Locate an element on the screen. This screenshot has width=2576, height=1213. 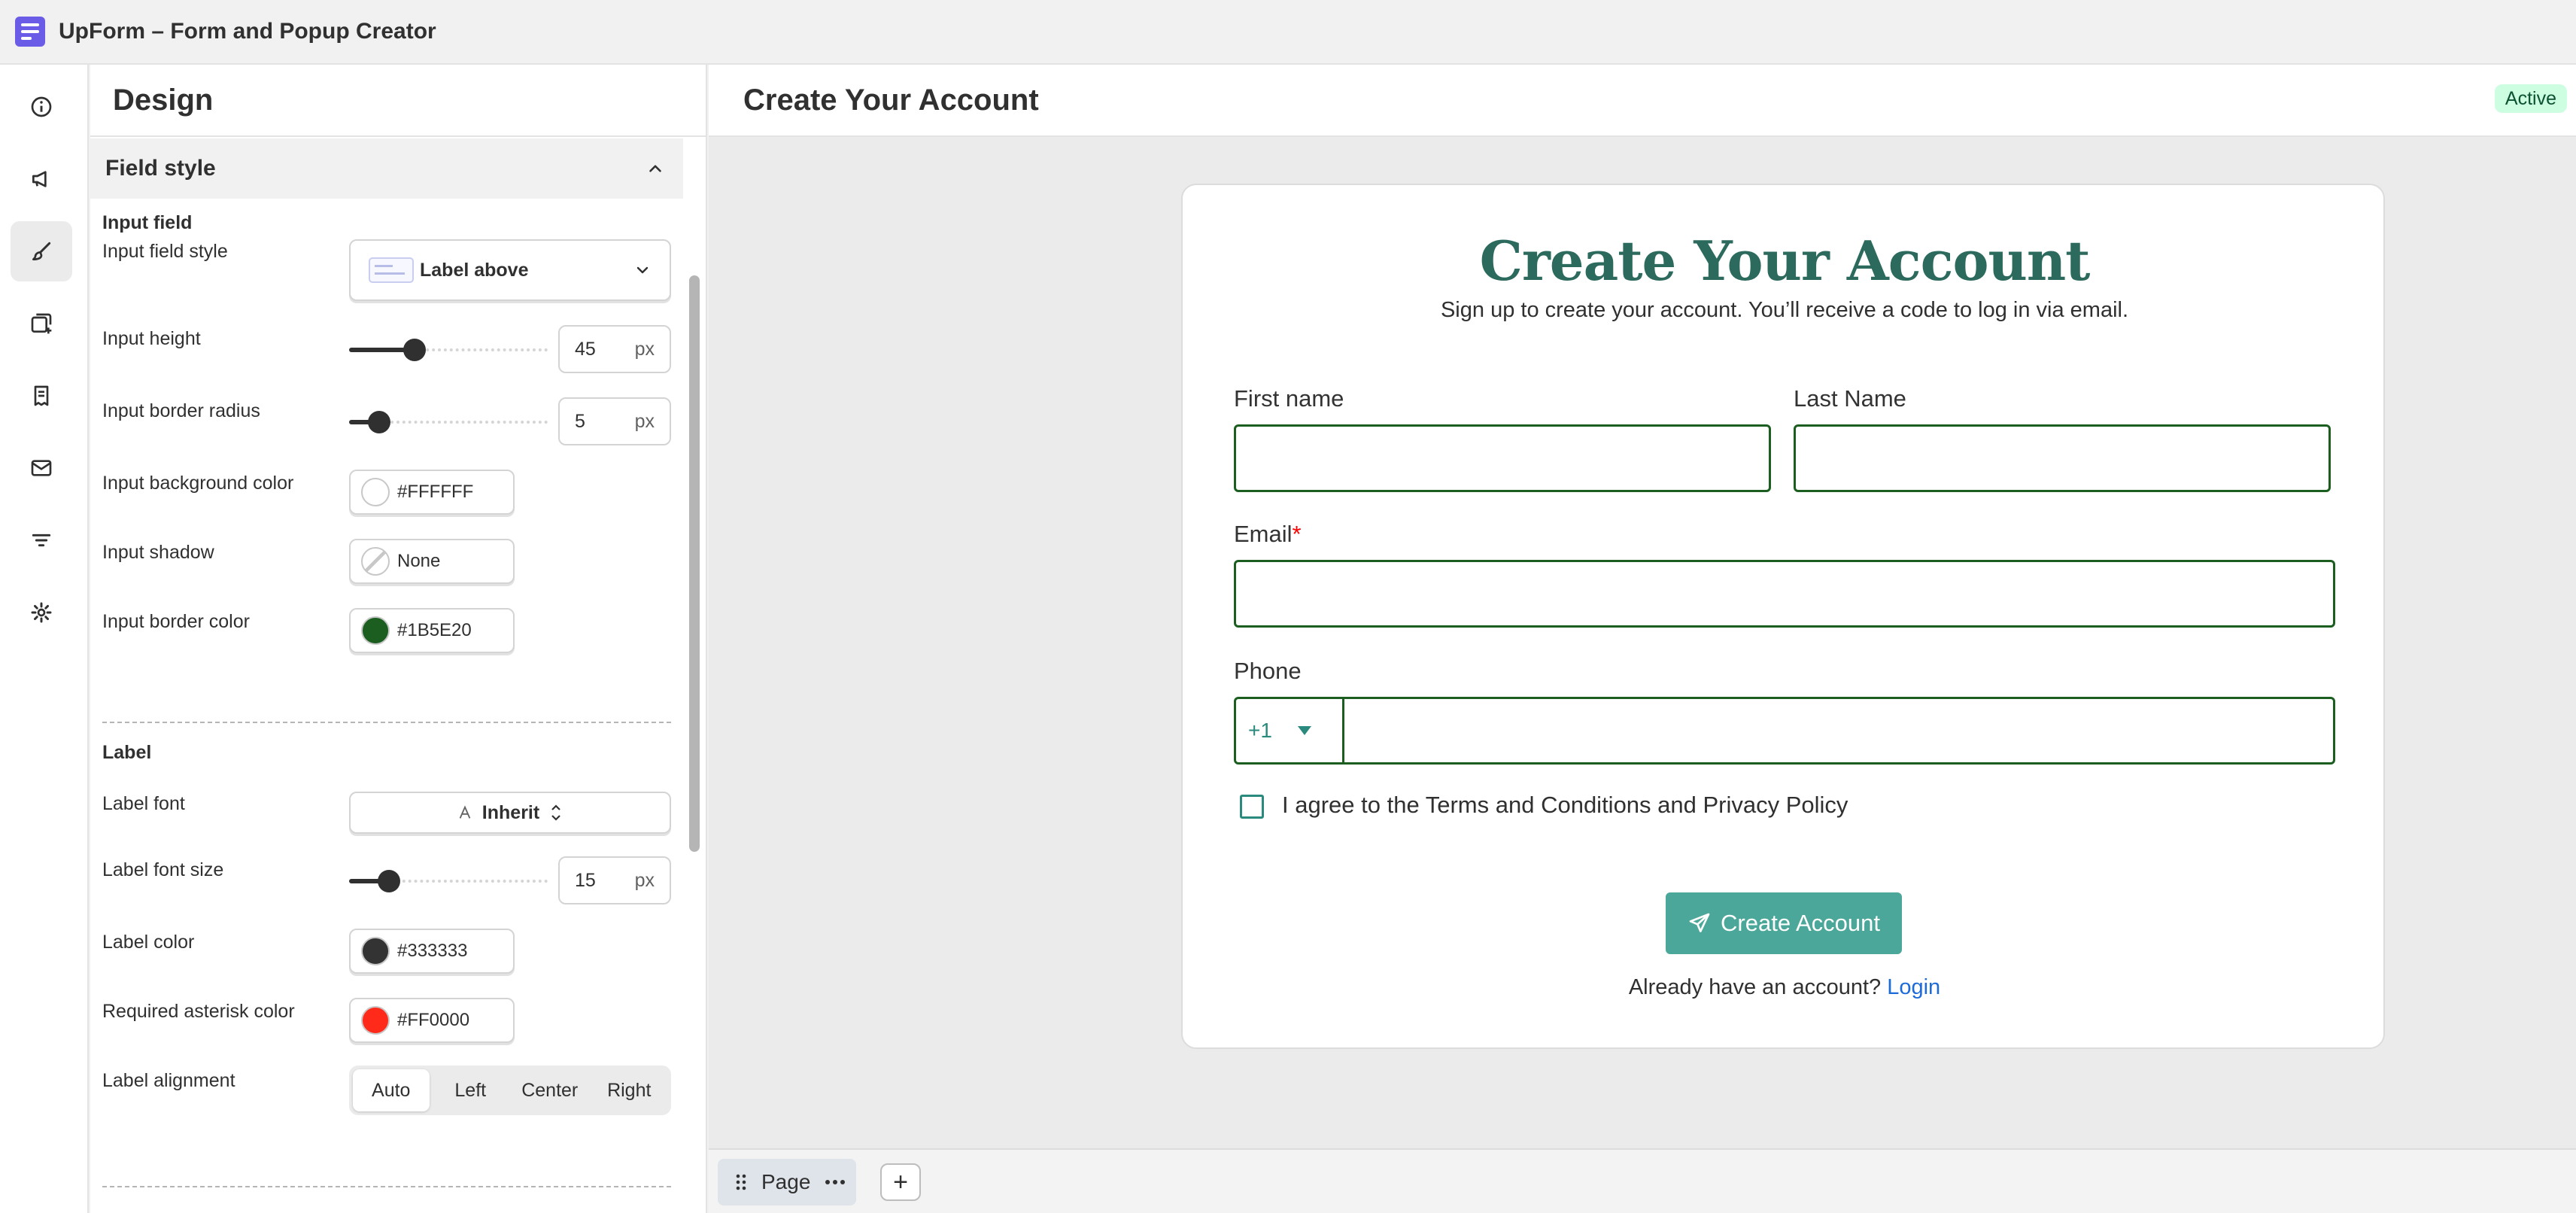
label-alignment-segmented: Auto Left Center Right is located at coordinates (510, 1090).